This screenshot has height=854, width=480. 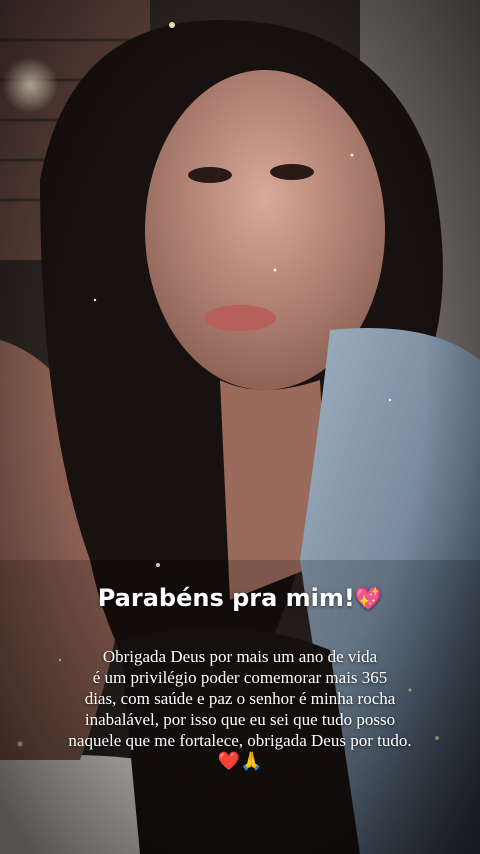 What do you see at coordinates (226, 598) in the screenshot?
I see `title-label: Parabéns pra mim!` at bounding box center [226, 598].